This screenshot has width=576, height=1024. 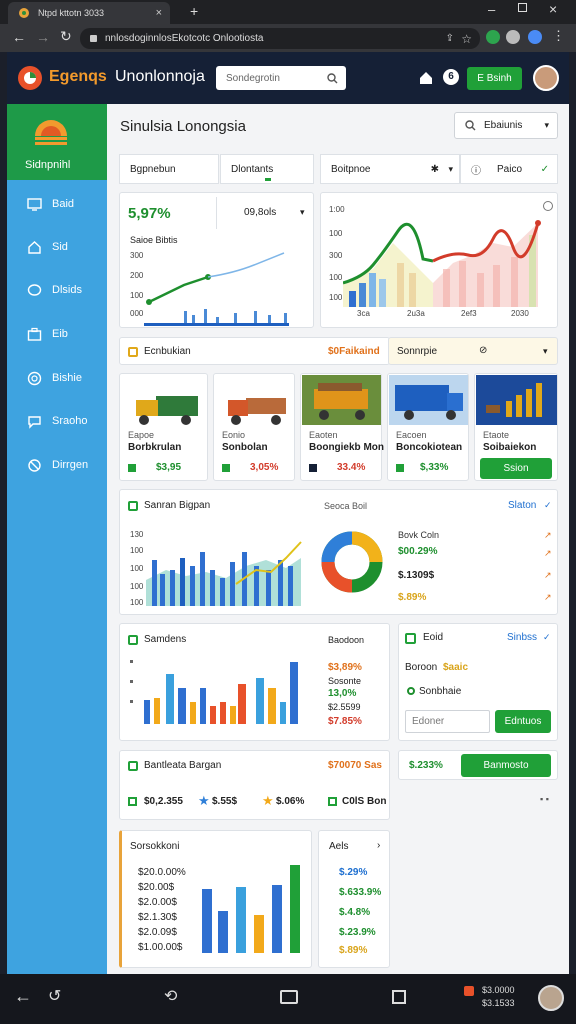 I want to click on donut-slice-orange, so click(x=337, y=577).